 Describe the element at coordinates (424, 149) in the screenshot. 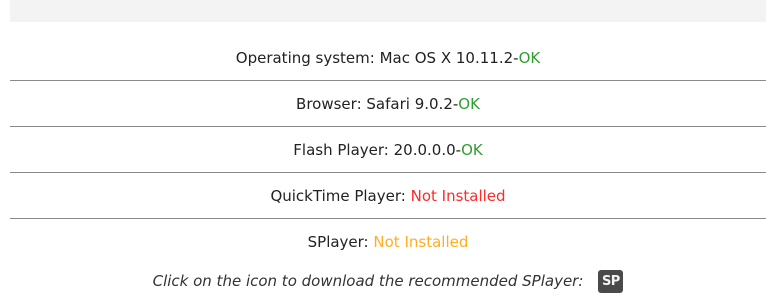

I see `flash-value: 20.0.0.0` at that location.